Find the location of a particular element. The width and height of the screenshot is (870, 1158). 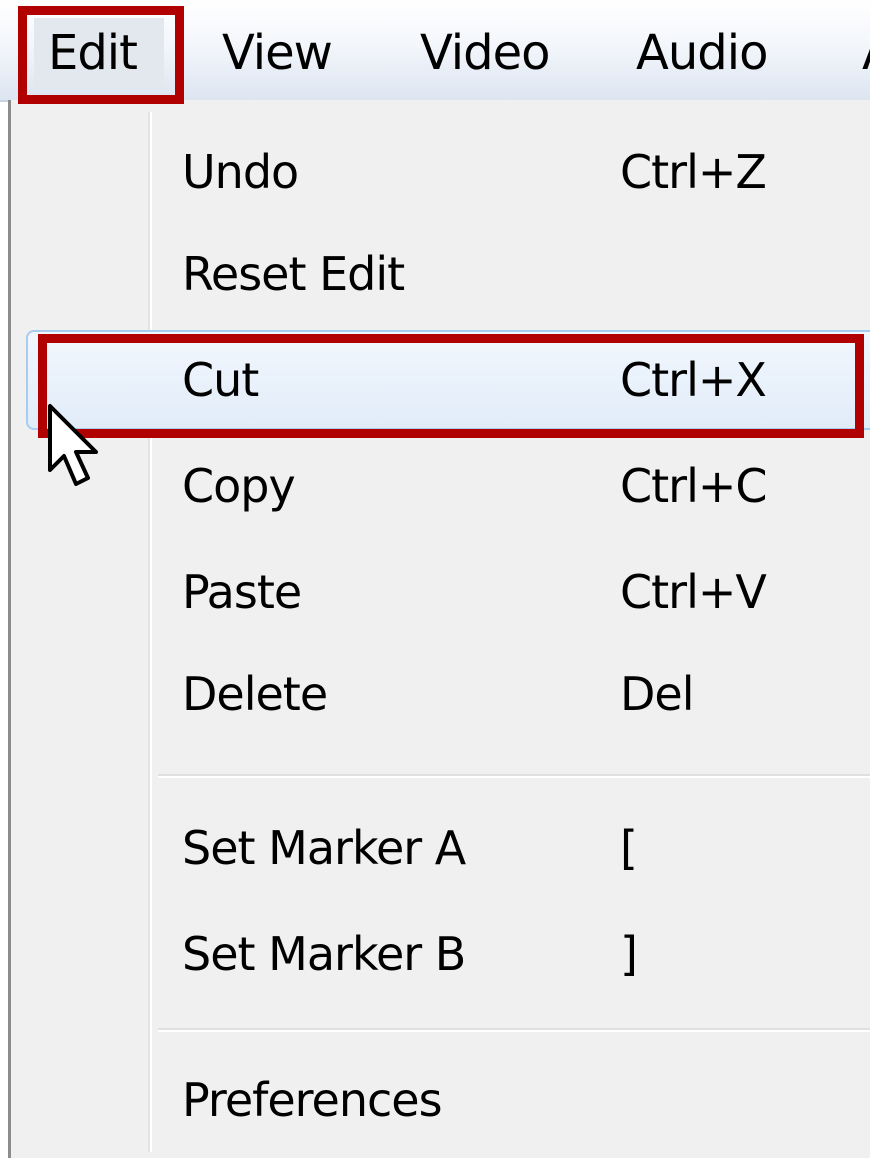

menu-item-set-marker-a: Set Marker A [ is located at coordinates (435, 848).